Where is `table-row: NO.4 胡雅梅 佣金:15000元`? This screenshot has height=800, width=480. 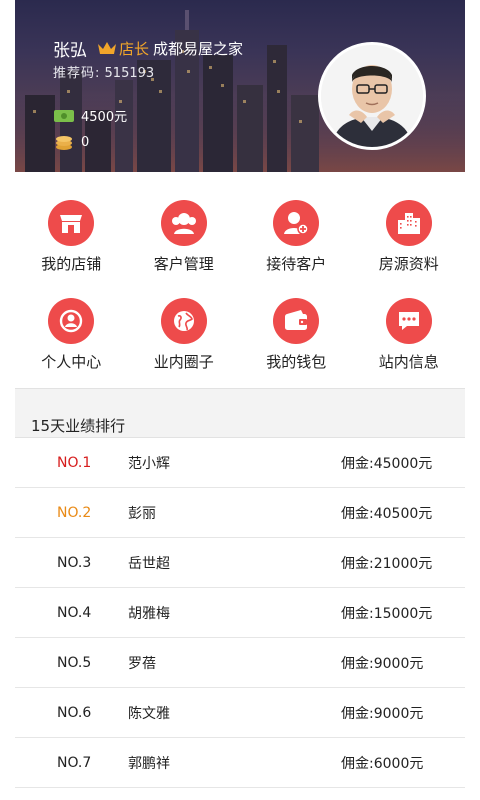
table-row: NO.4 胡雅梅 佣金:15000元 is located at coordinates (240, 613).